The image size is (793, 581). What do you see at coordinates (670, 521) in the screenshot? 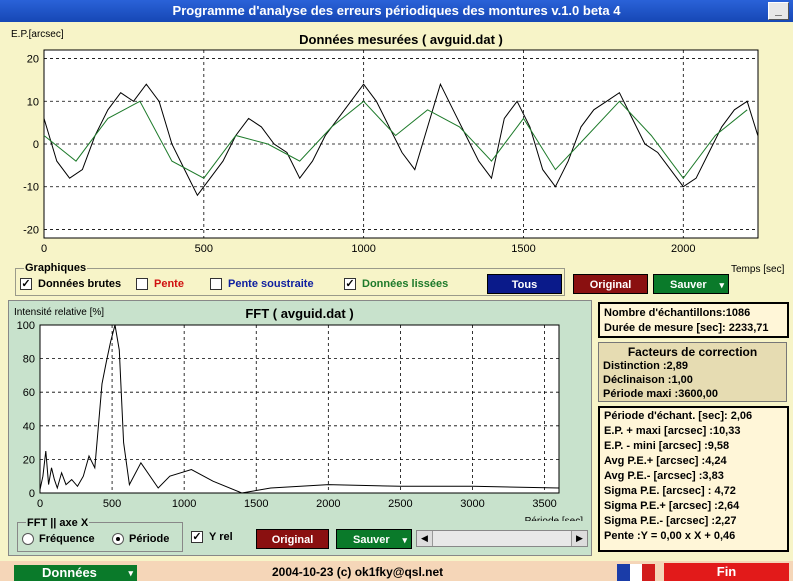
I see `sigma-minus-value: Sigma P.E.- [arcsec] :2,27` at bounding box center [670, 521].